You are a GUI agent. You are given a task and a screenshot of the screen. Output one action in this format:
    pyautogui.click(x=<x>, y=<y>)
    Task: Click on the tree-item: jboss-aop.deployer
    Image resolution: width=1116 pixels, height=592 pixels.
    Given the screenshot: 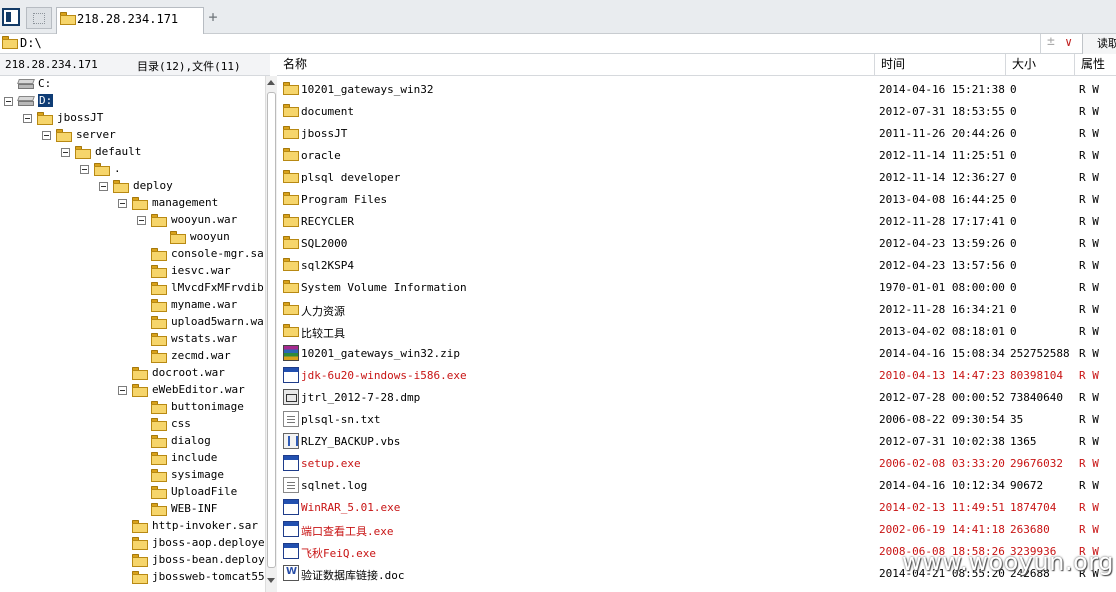 What is the action you would take?
    pyautogui.click(x=132, y=543)
    